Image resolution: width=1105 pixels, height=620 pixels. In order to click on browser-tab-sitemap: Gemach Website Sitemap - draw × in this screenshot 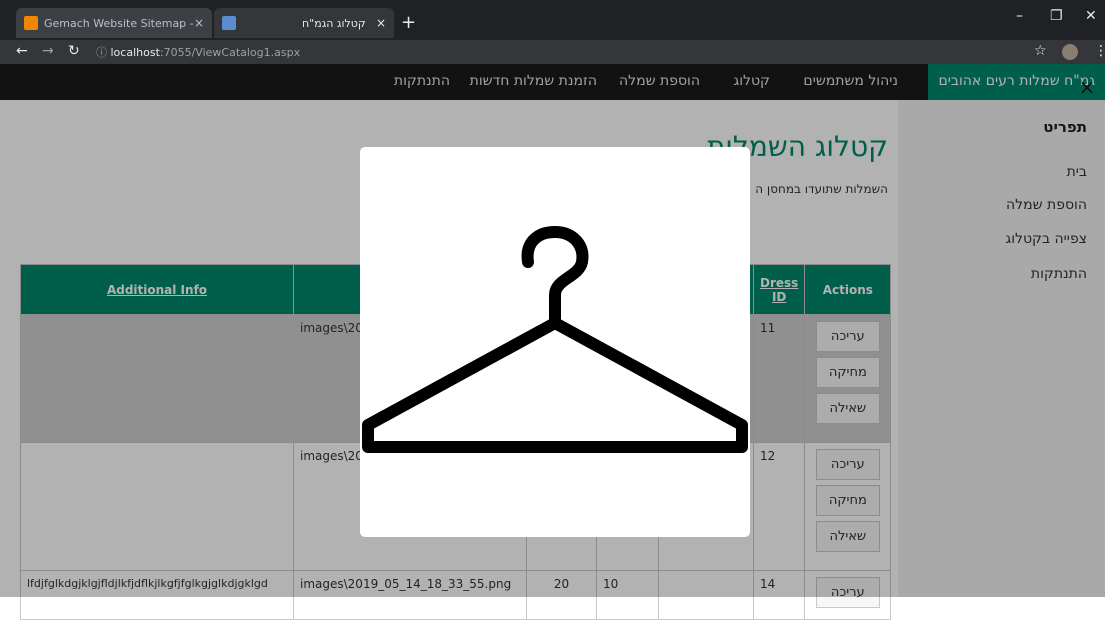, I will do `click(114, 23)`.